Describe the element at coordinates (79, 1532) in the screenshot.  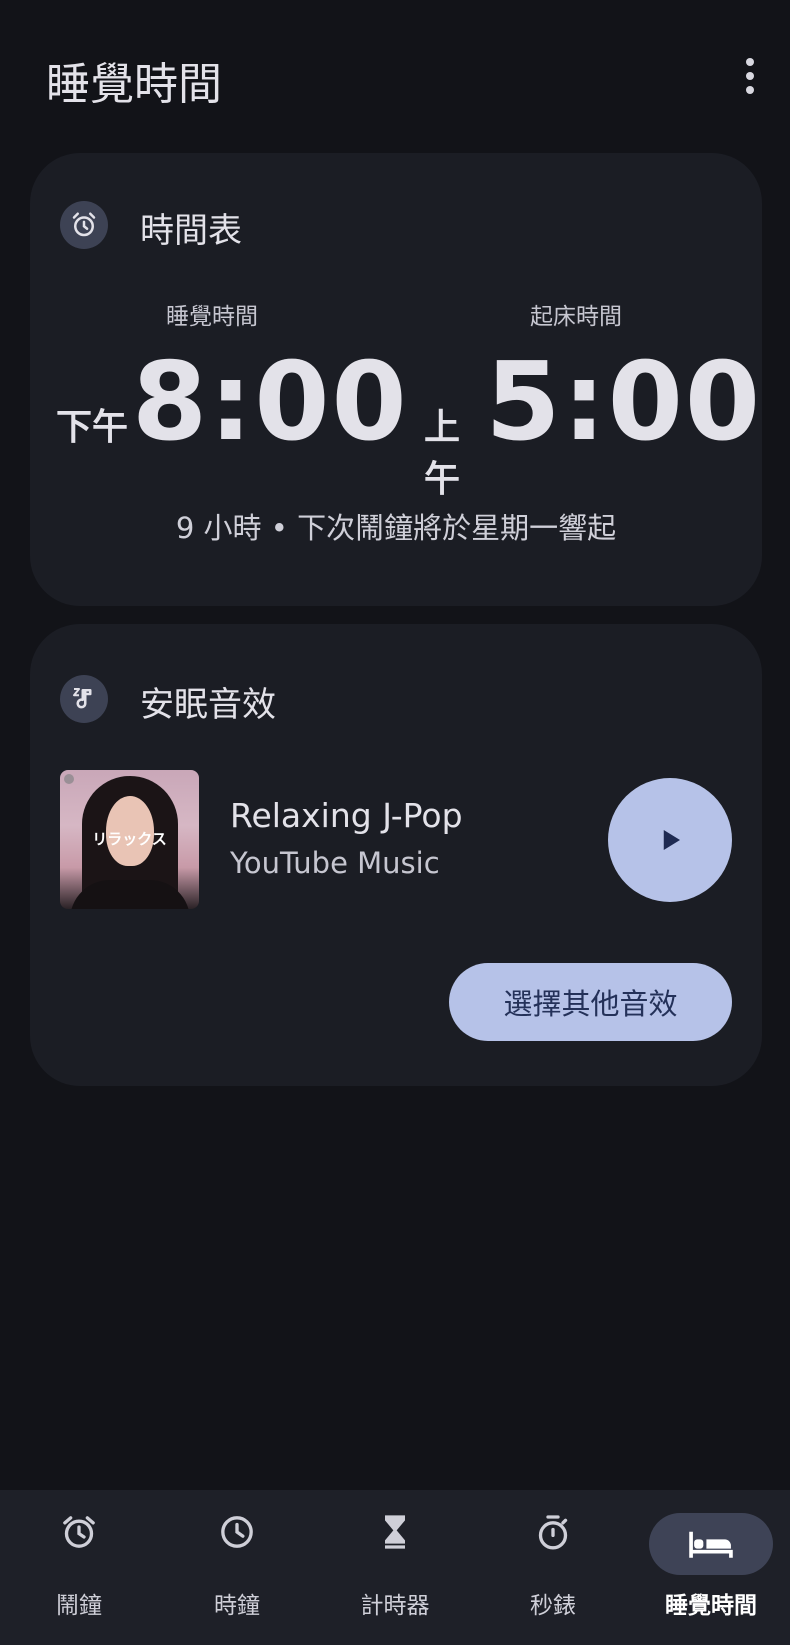
I see `alarm-icon` at that location.